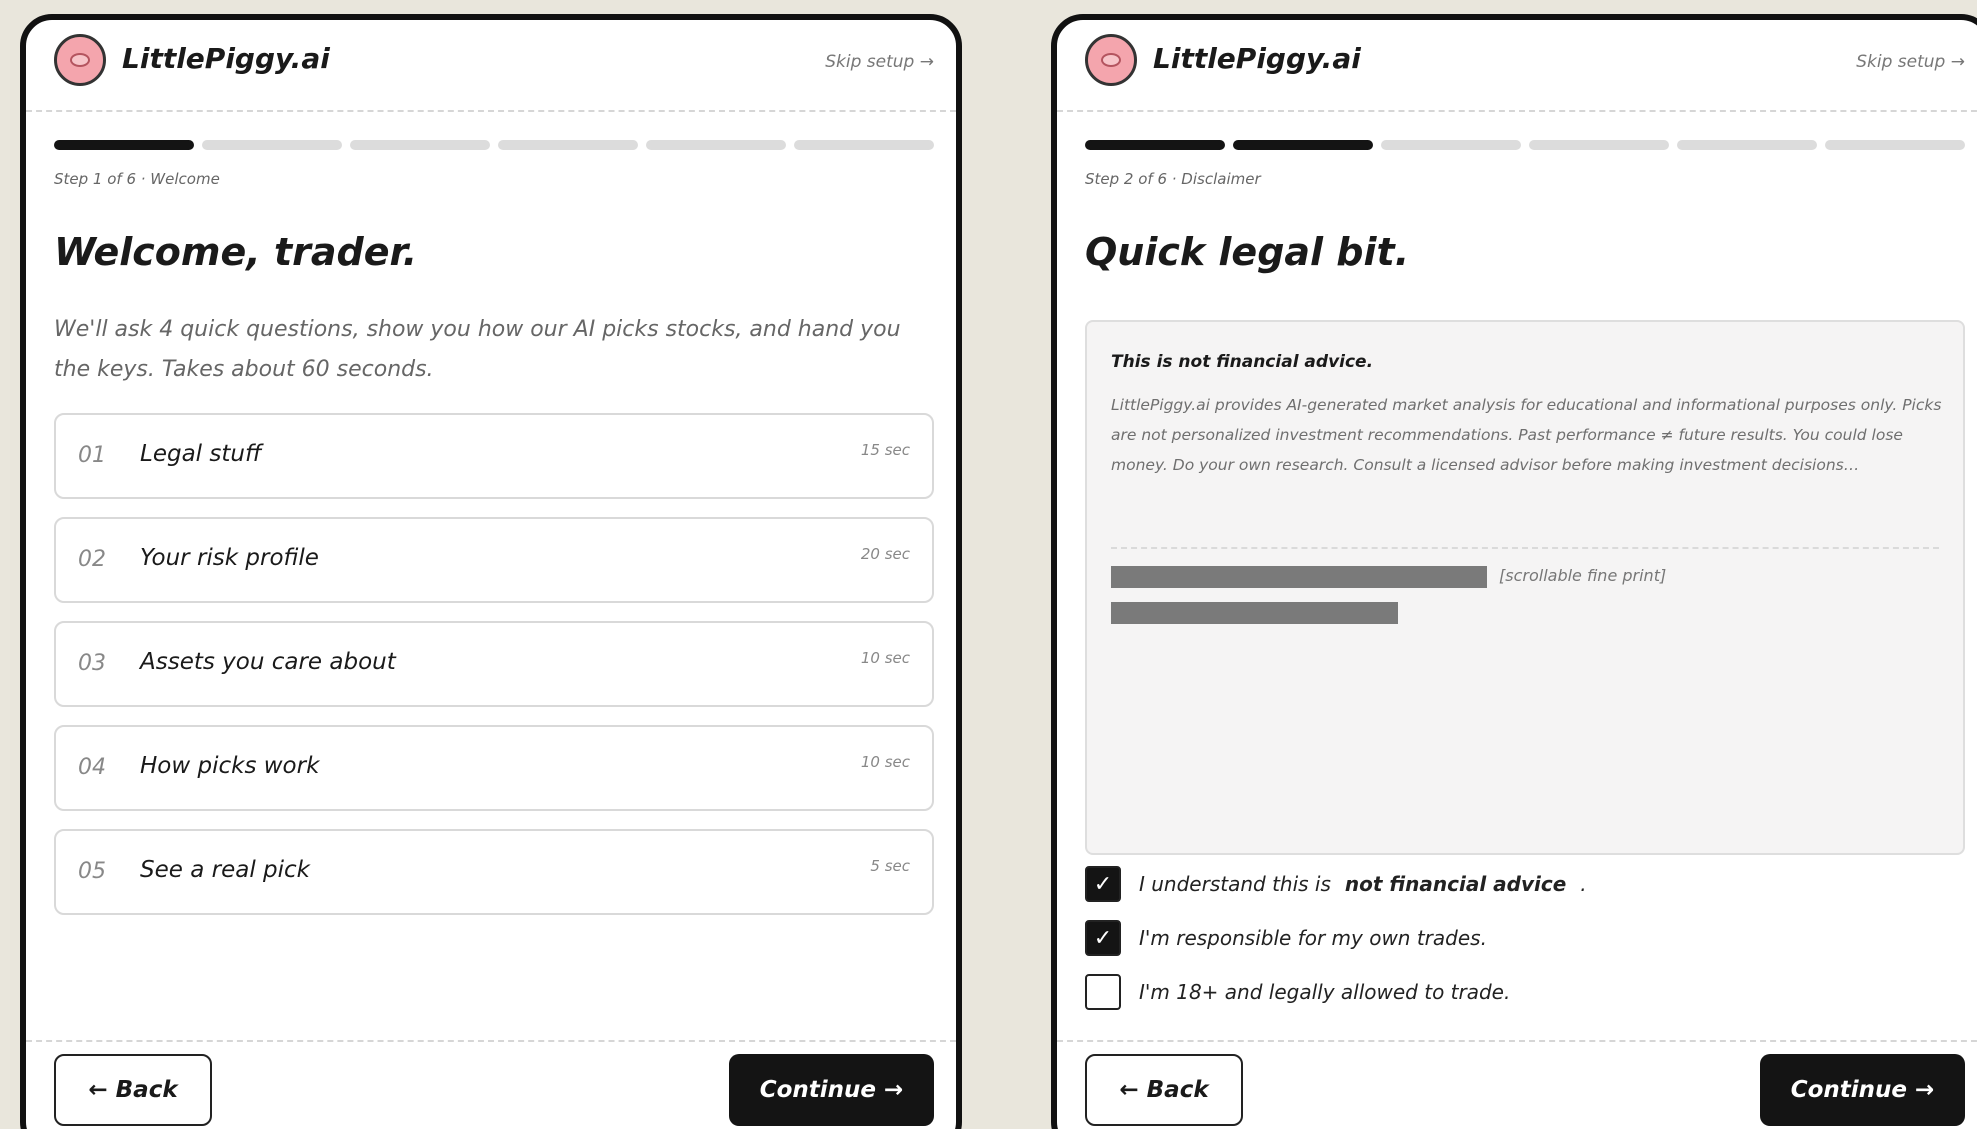 Image resolution: width=1977 pixels, height=1129 pixels. I want to click on disclaimer-divider, so click(1525, 548).